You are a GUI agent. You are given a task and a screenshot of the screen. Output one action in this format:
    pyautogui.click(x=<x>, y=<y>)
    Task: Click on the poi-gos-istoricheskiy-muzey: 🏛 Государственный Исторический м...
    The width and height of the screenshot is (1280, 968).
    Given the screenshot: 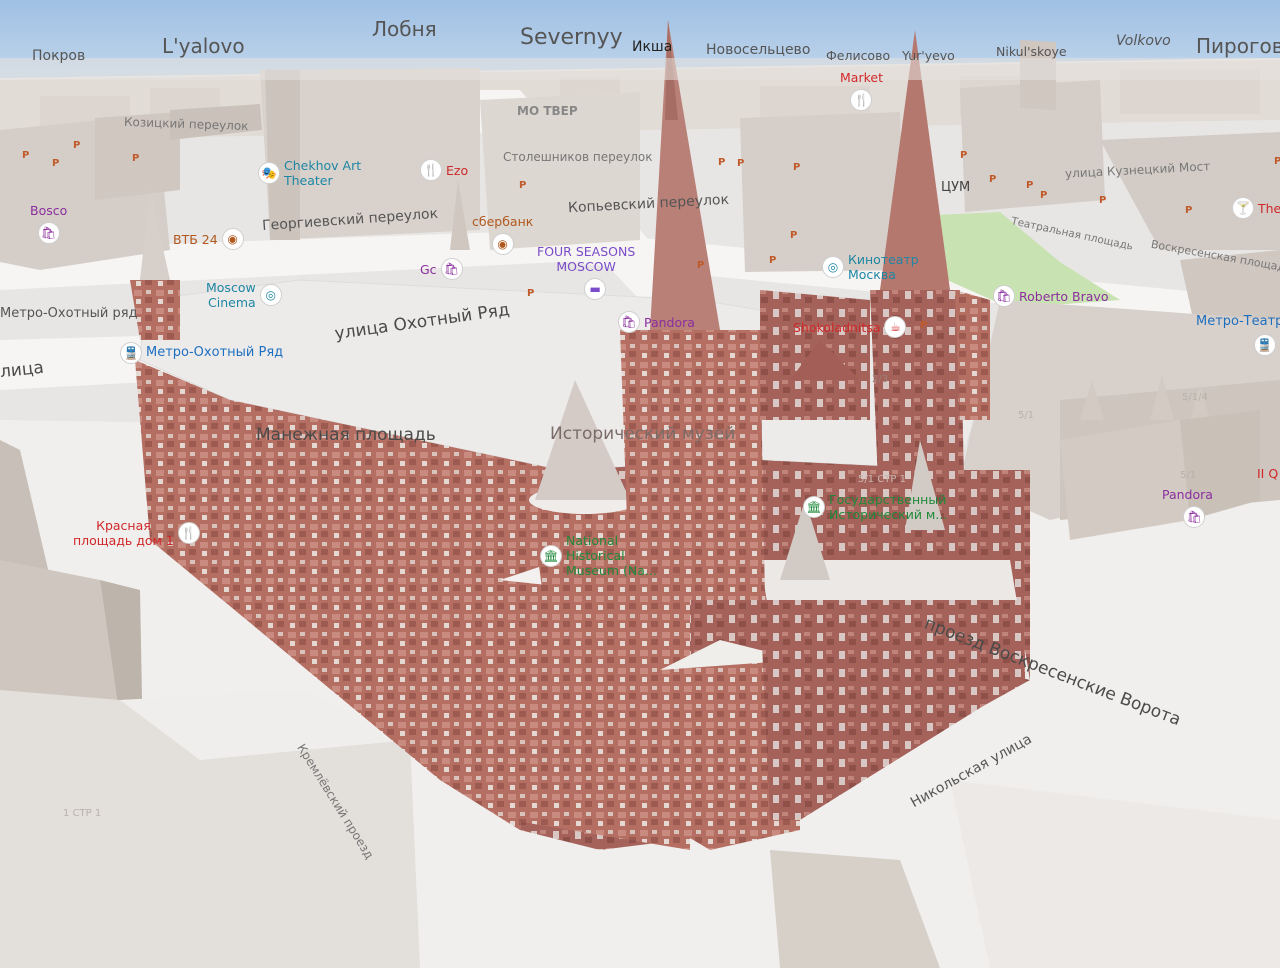 What is the action you would take?
    pyautogui.click(x=875, y=507)
    